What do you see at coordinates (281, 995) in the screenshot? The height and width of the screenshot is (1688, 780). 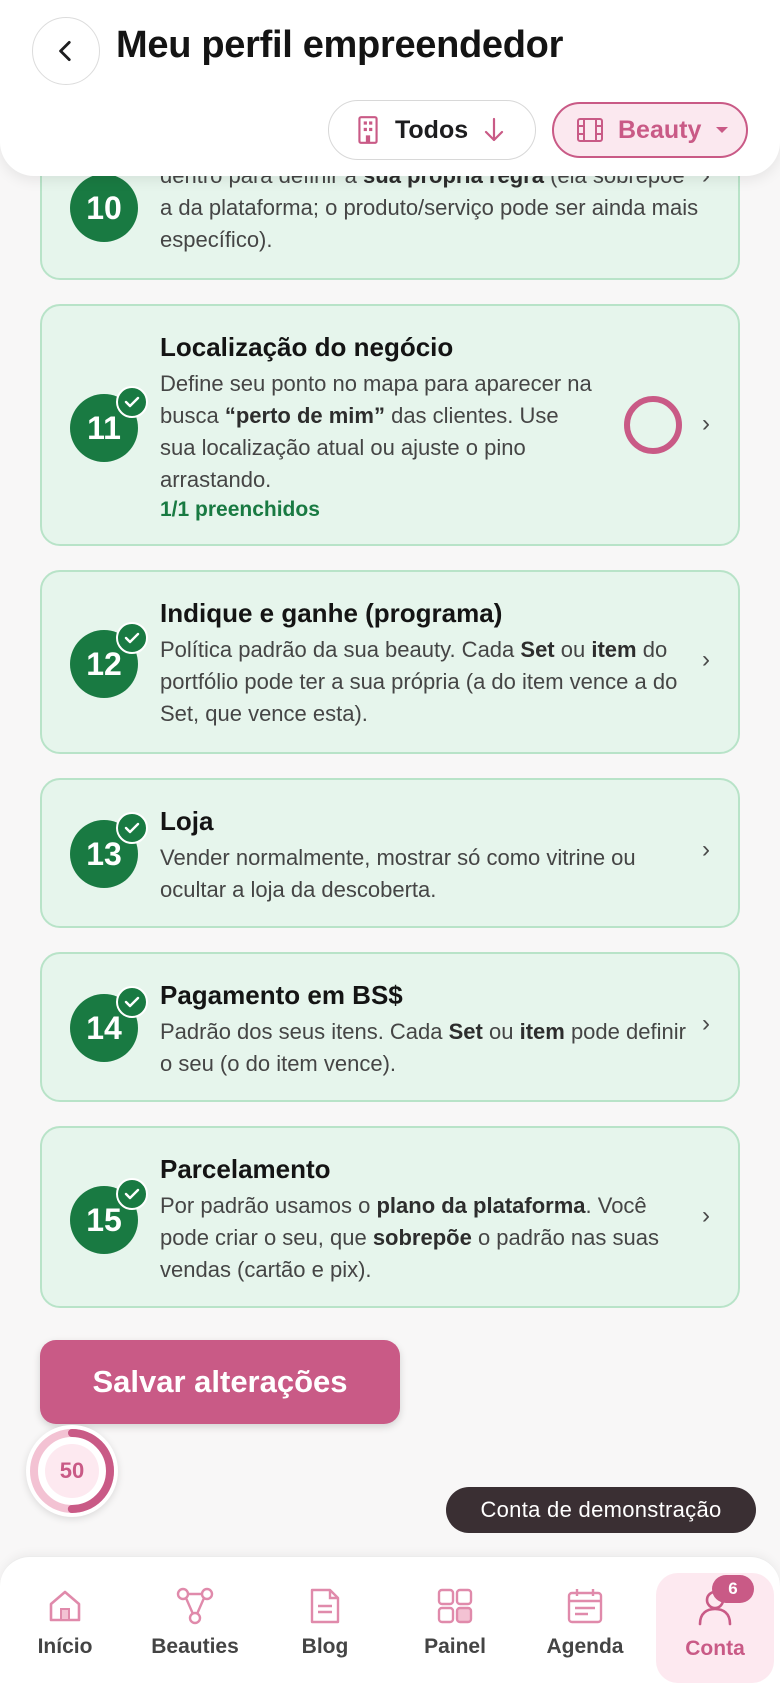 I see `card-title: Pagamento em BS$` at bounding box center [281, 995].